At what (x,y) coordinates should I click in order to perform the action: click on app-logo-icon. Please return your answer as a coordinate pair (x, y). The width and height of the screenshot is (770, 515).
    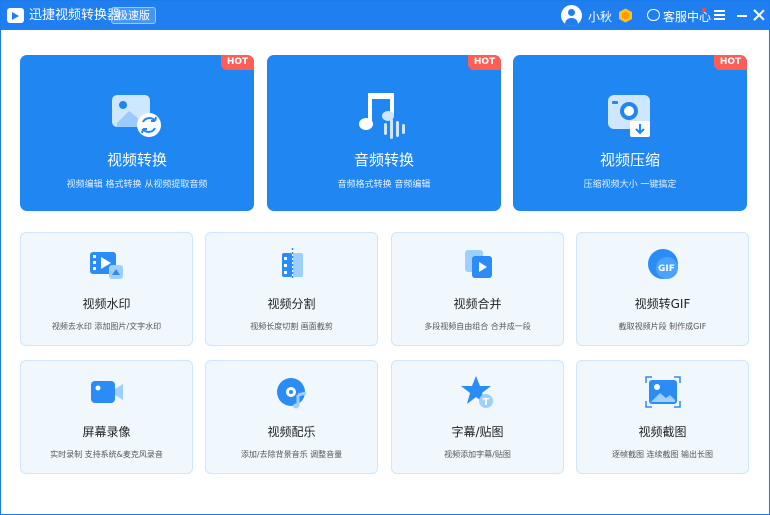
    Looking at the image, I should click on (15, 15).